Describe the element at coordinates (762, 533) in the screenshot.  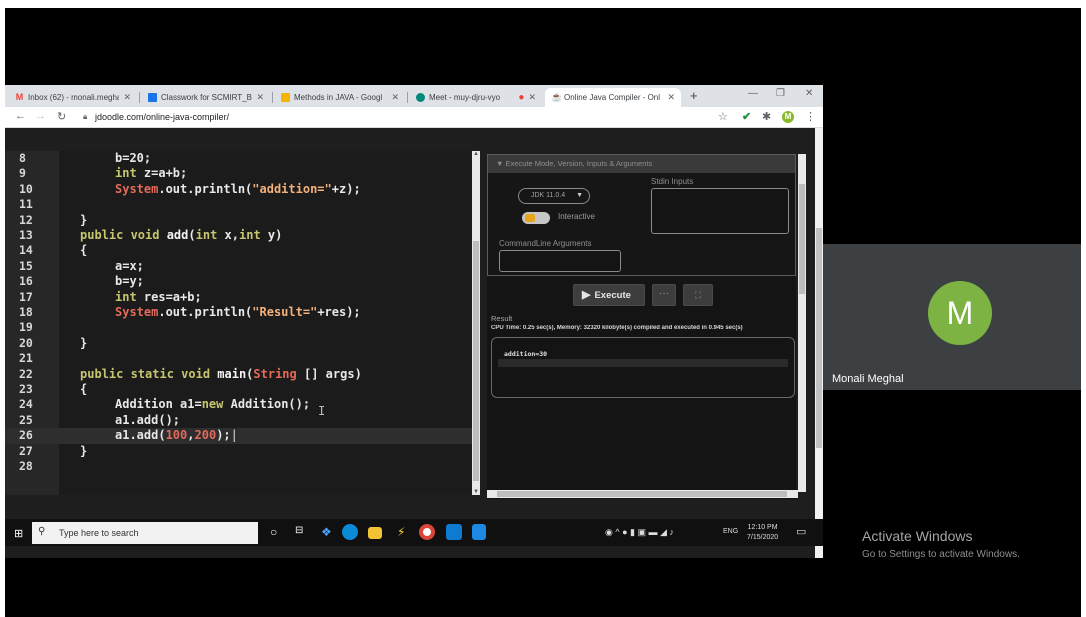
I see `taskbar-clock: 12:10 PM 7/15/2020` at that location.